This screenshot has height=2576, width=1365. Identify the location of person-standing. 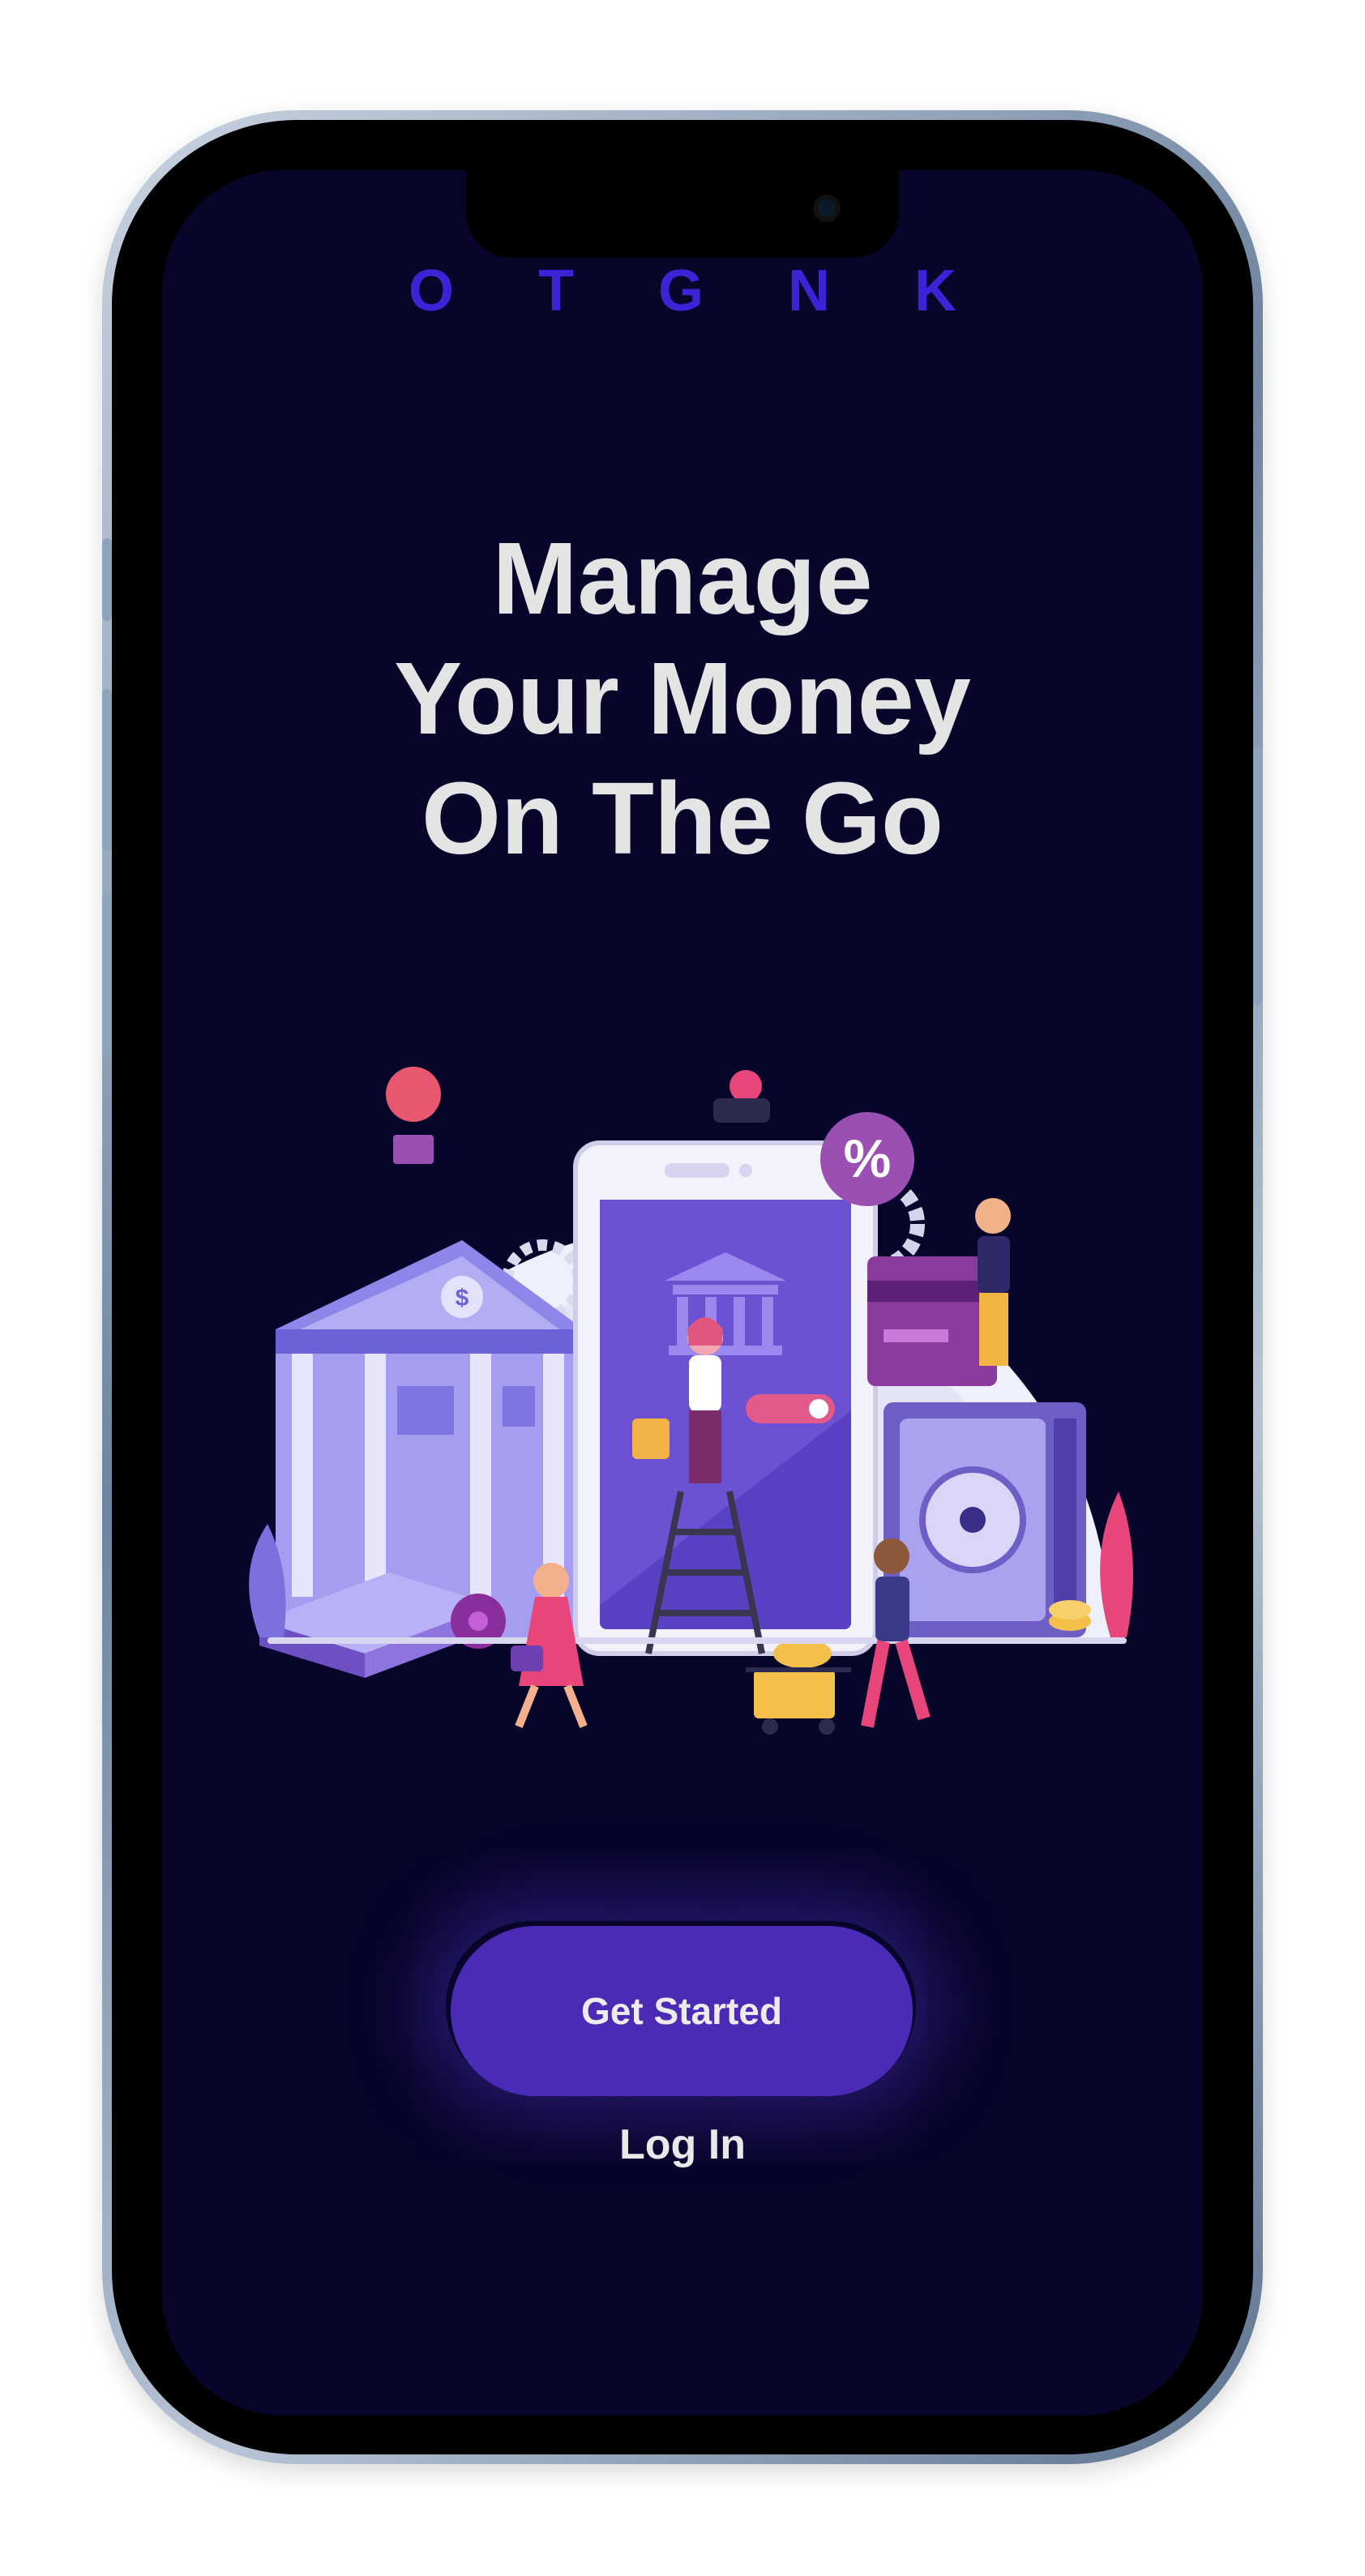
(993, 1282).